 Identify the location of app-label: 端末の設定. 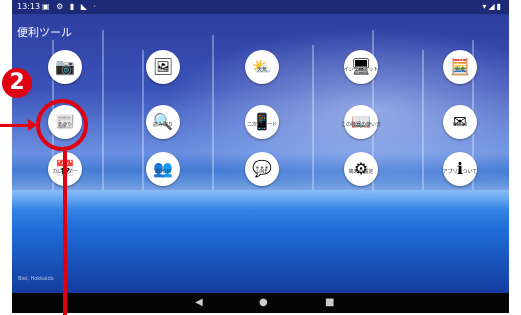
(361, 172).